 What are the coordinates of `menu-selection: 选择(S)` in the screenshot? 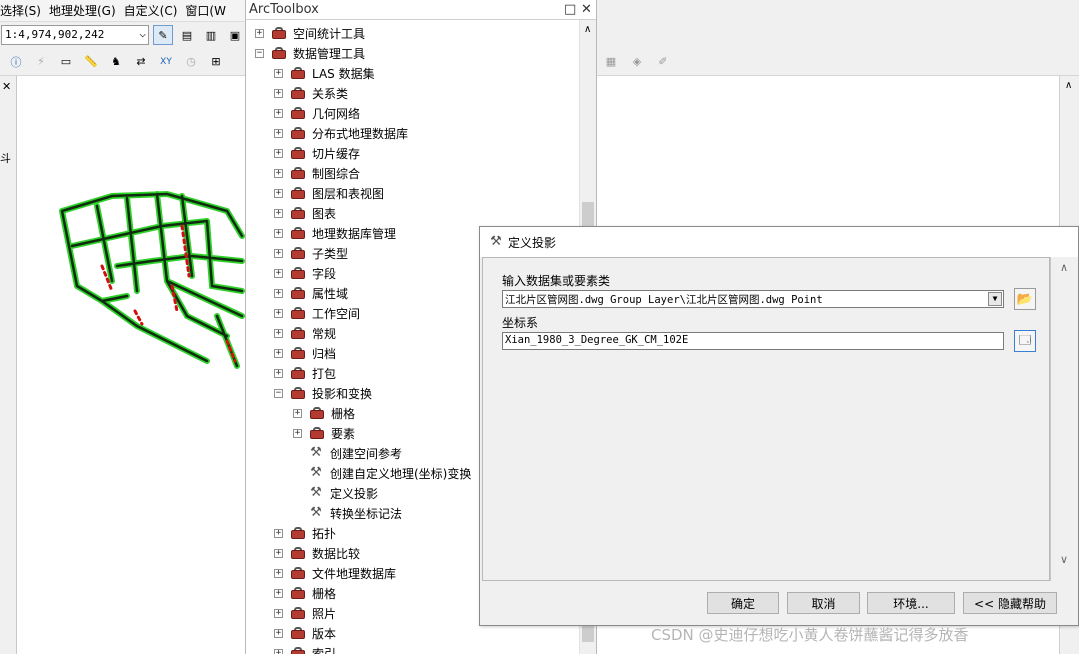 It's located at (24, 10).